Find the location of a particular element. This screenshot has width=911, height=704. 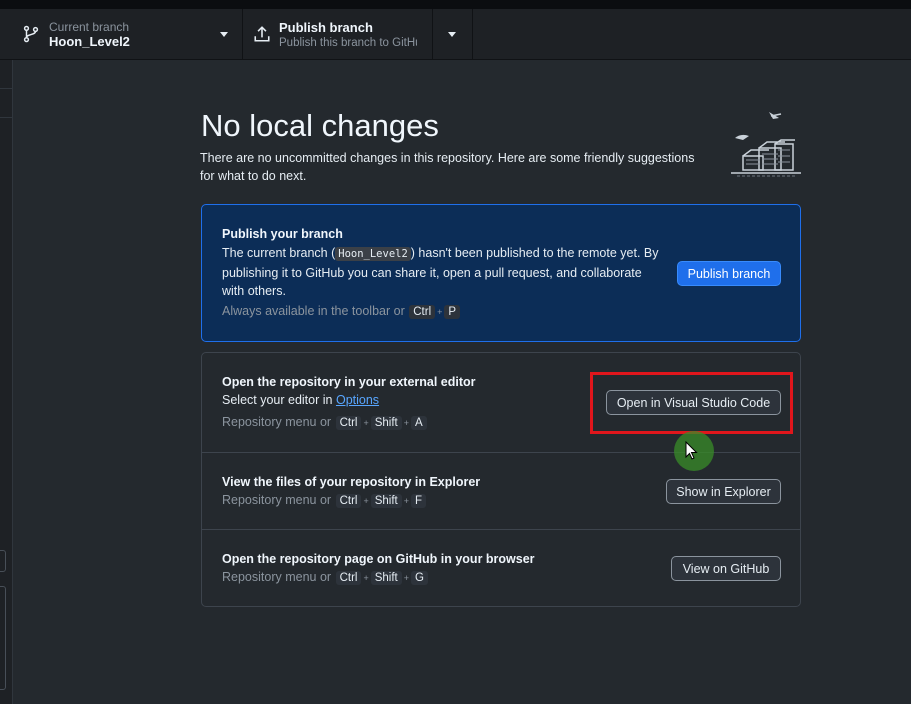

publish-dropdown-button is located at coordinates (453, 34).